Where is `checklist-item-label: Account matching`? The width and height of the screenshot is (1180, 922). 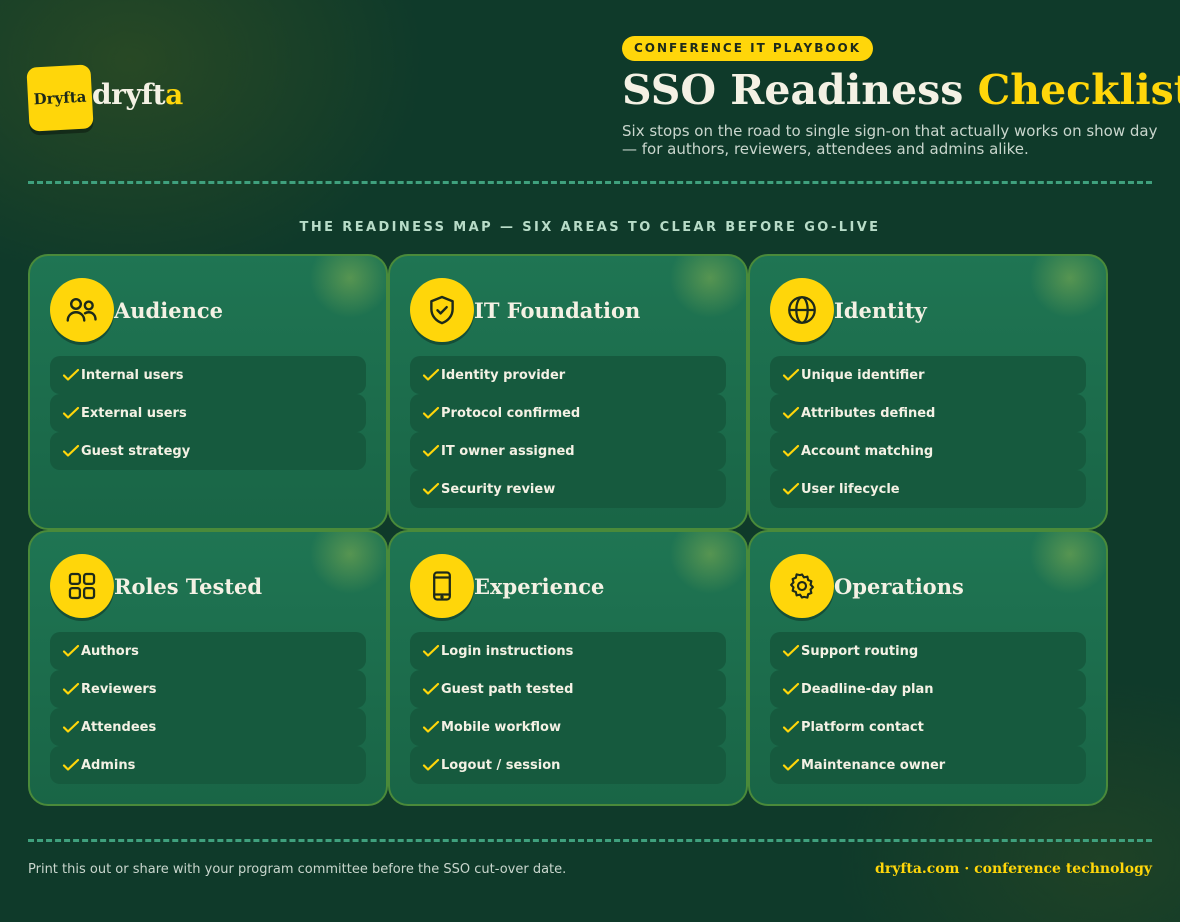 checklist-item-label: Account matching is located at coordinates (867, 451).